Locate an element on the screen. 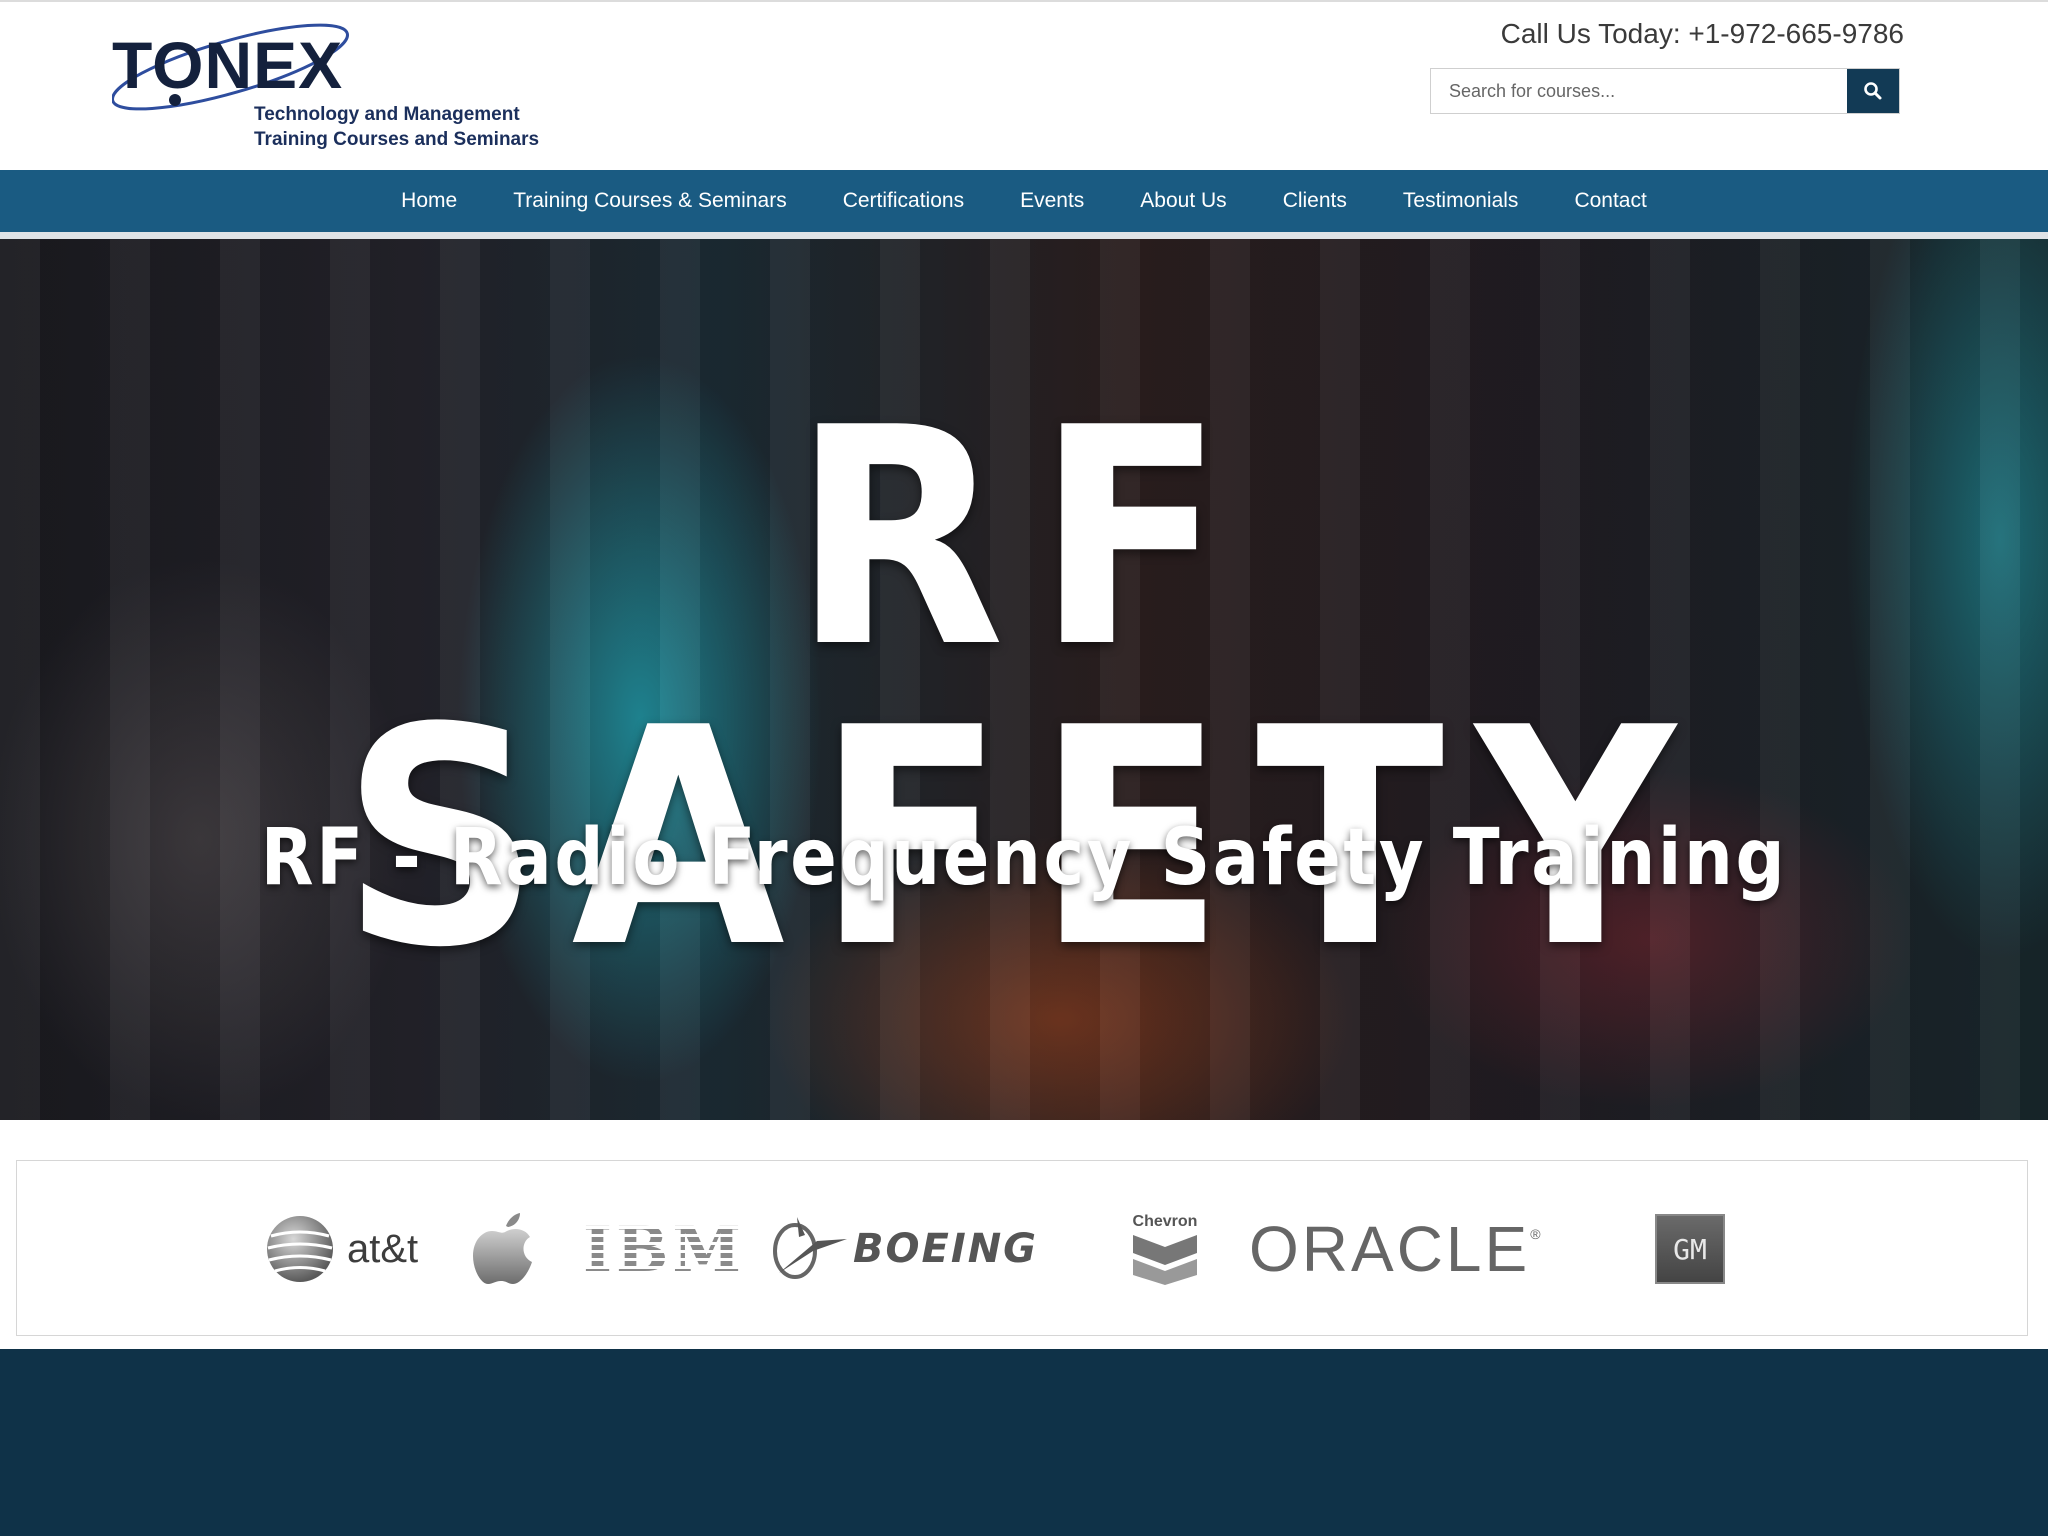 The width and height of the screenshot is (2048, 1536). client-logo-att: at&t is located at coordinates (341, 1249).